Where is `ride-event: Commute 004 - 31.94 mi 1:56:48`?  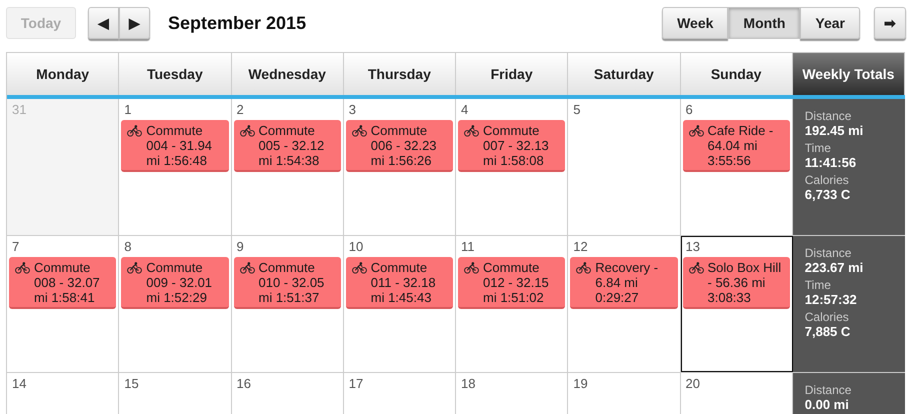 ride-event: Commute 004 - 31.94 mi 1:56:48 is located at coordinates (174, 146).